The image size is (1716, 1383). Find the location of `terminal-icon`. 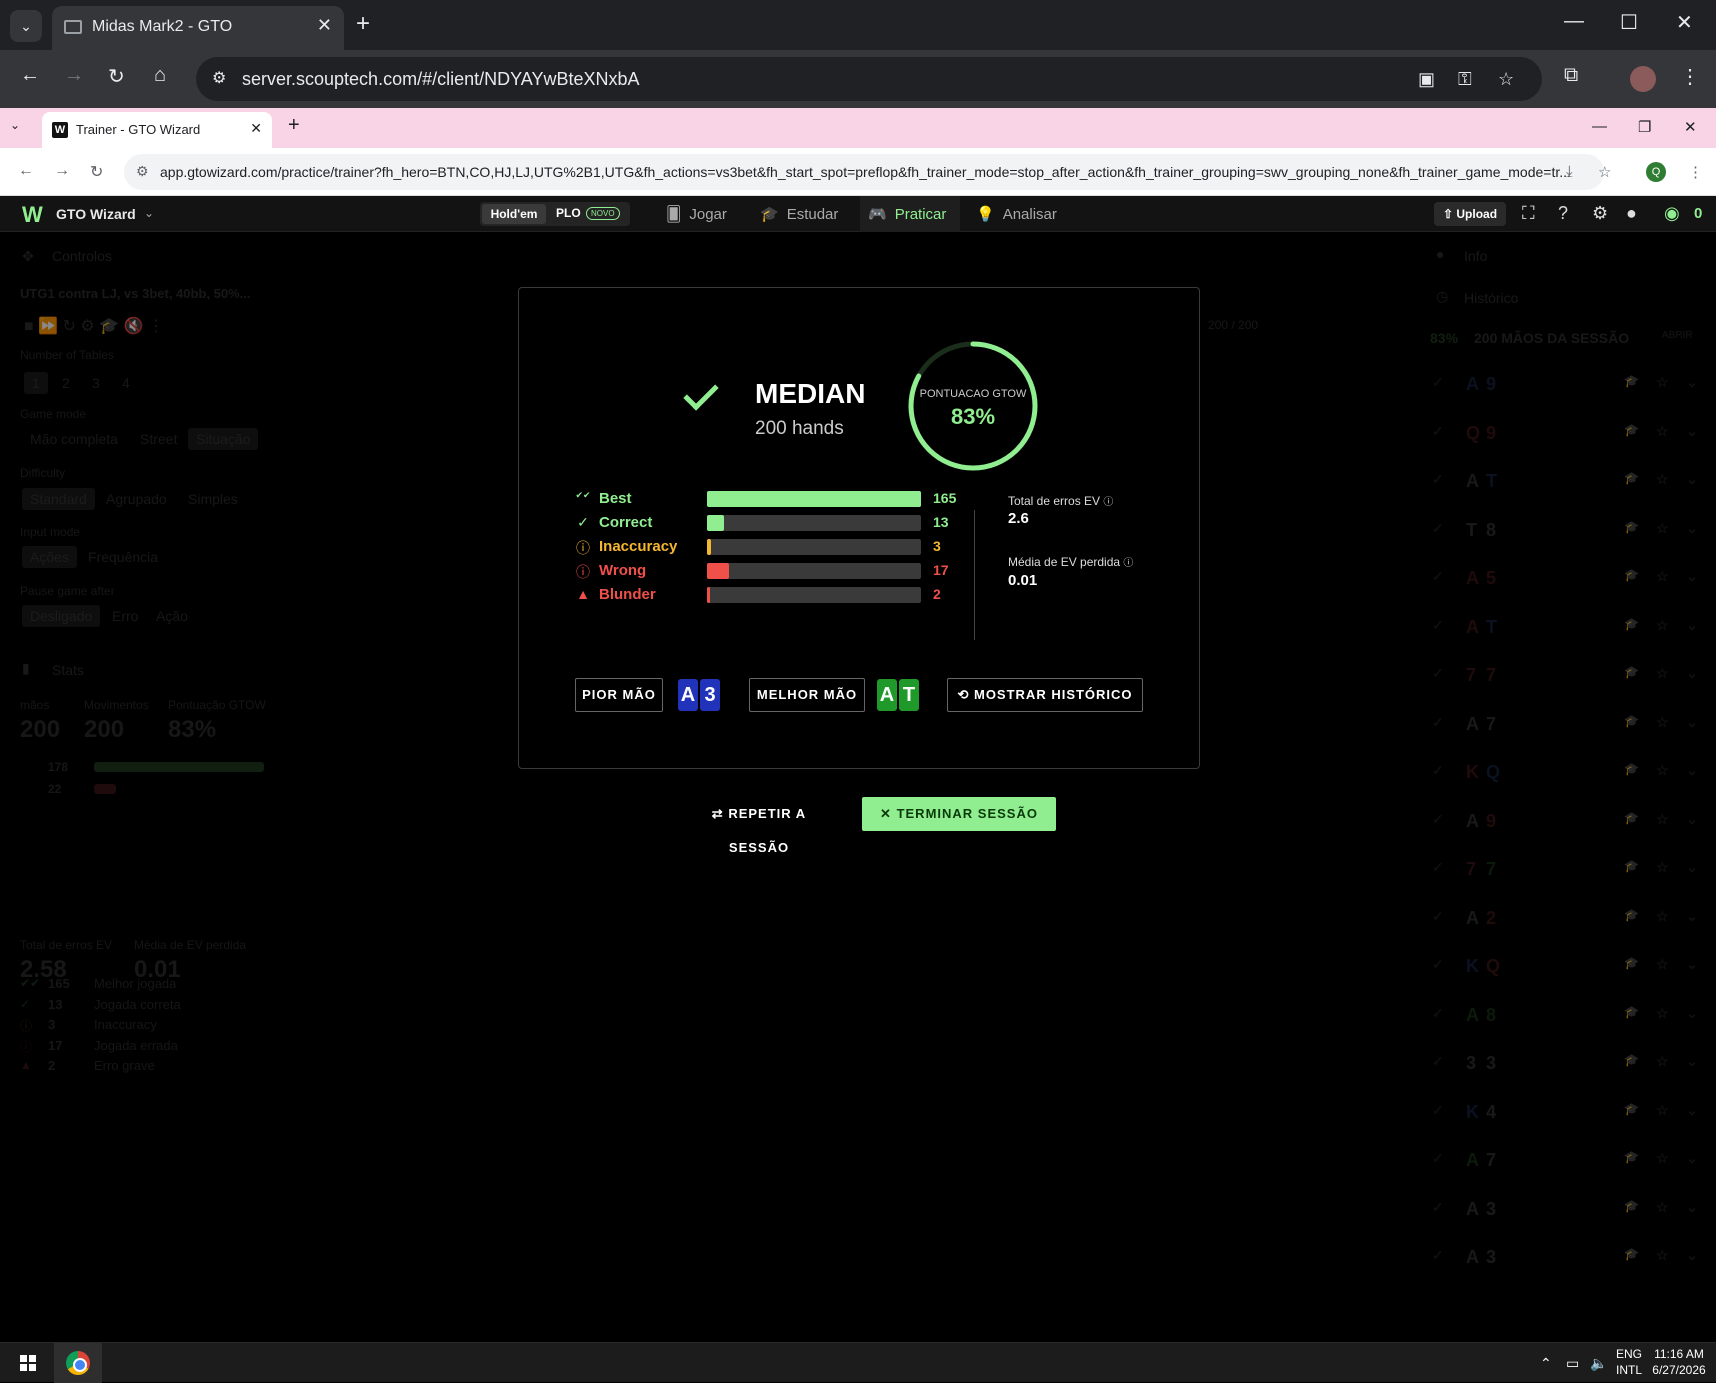

terminal-icon is located at coordinates (73, 27).